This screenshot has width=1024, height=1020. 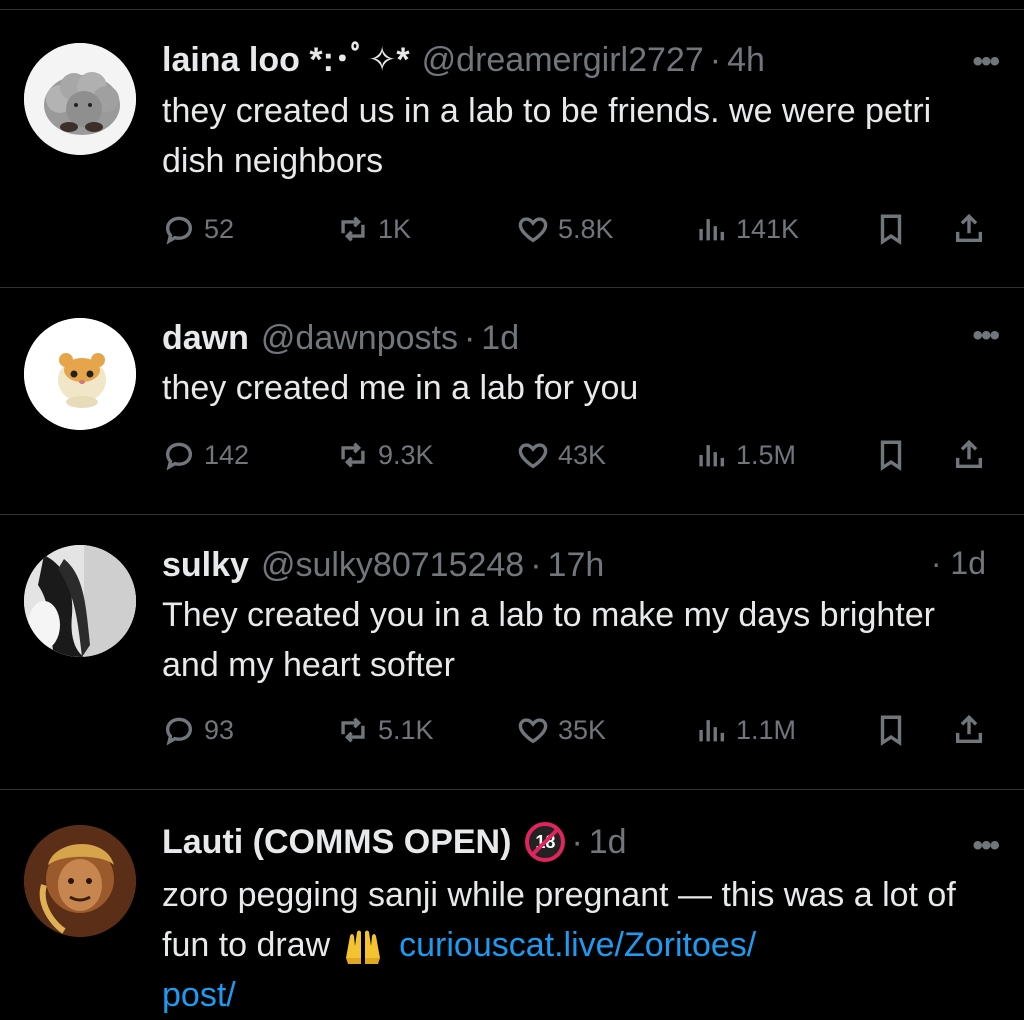 What do you see at coordinates (586, 228) in the screenshot?
I see `like-count: 5.8K` at bounding box center [586, 228].